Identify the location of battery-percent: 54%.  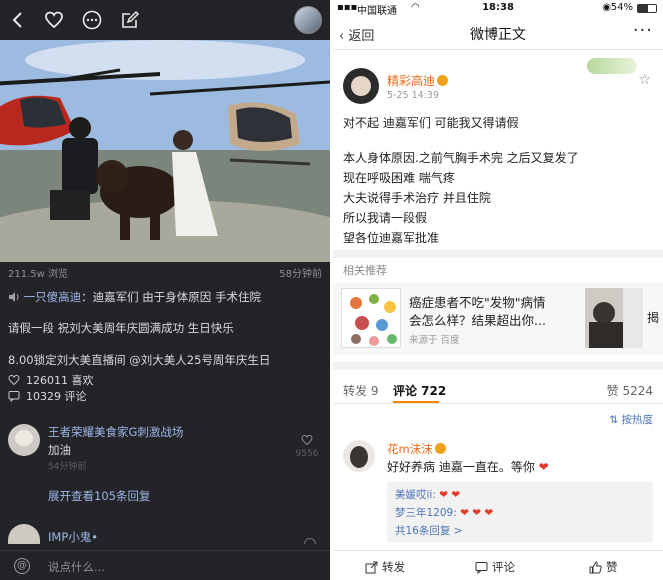
(621, 7).